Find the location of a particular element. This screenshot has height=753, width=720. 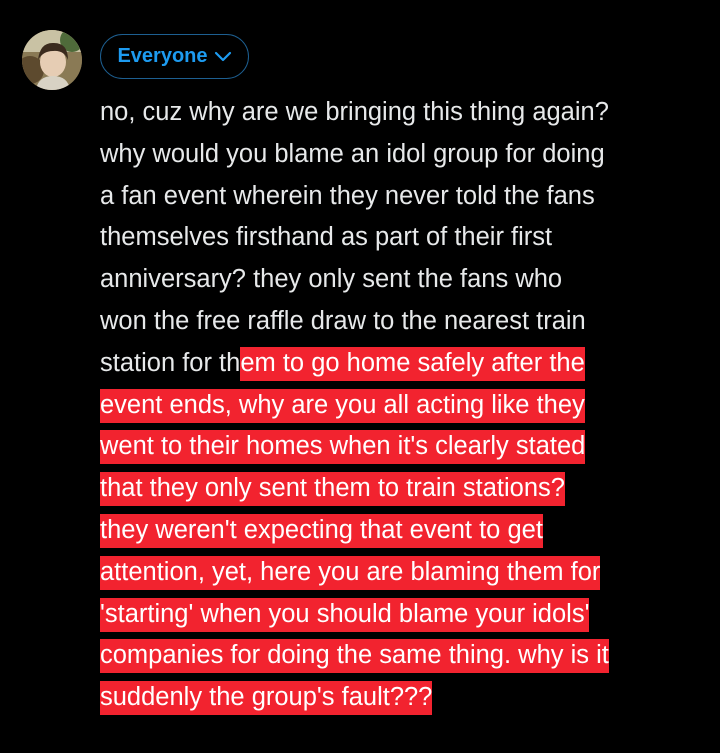

avatar is located at coordinates (52, 60).